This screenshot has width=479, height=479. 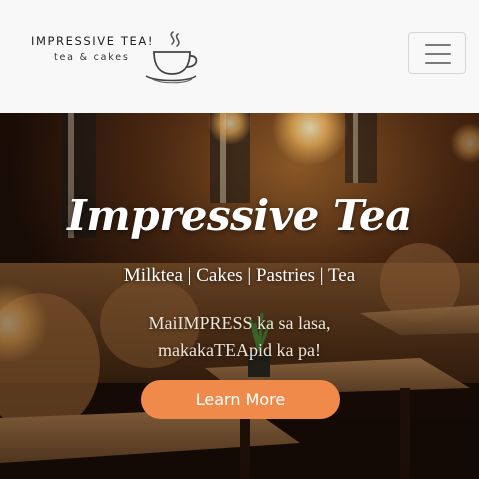 I want to click on hero-slogan-line-2: makakaTEApid ka pa!, so click(x=239, y=350).